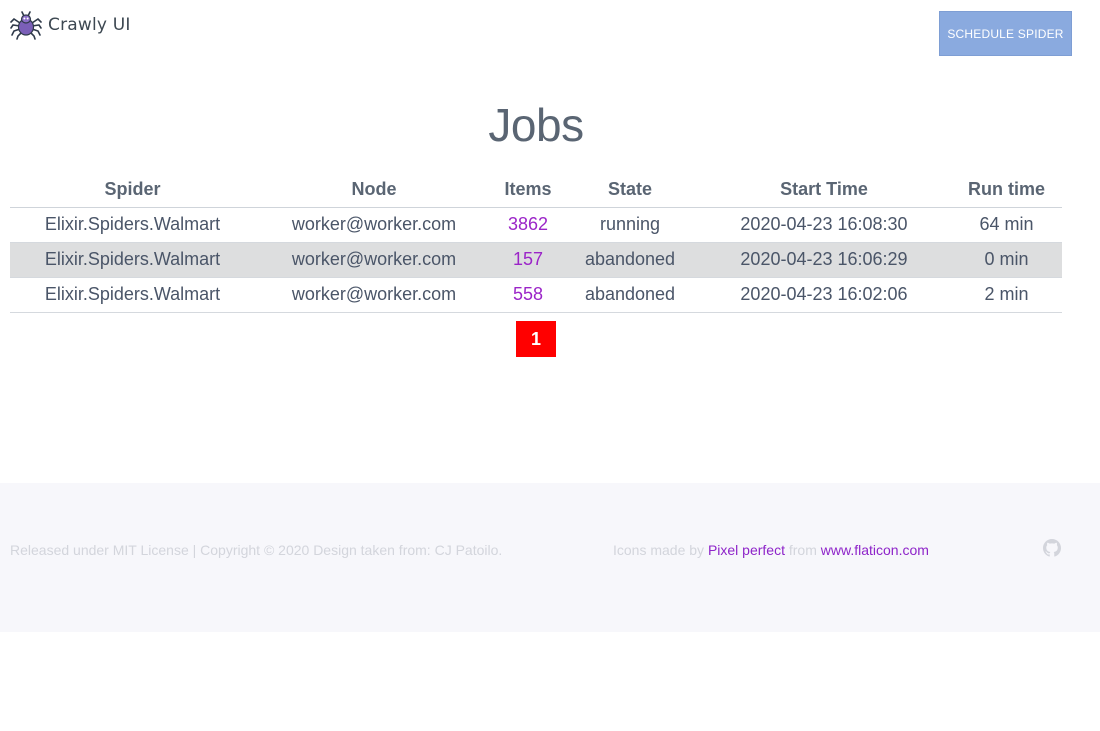  Describe the element at coordinates (528, 260) in the screenshot. I see `cell-items-link: 157` at that location.